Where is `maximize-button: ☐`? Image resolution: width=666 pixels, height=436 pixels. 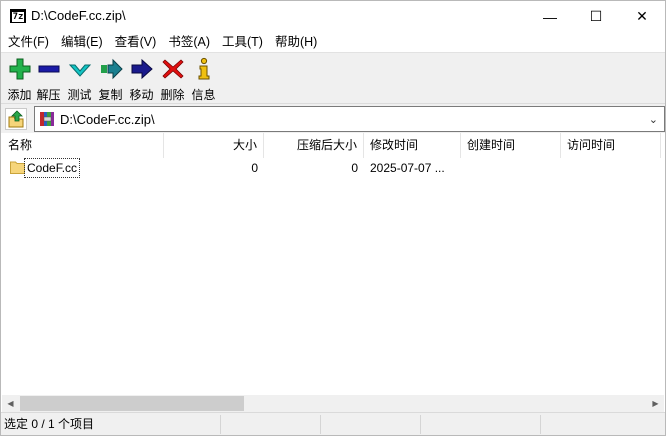 maximize-button: ☐ is located at coordinates (596, 16).